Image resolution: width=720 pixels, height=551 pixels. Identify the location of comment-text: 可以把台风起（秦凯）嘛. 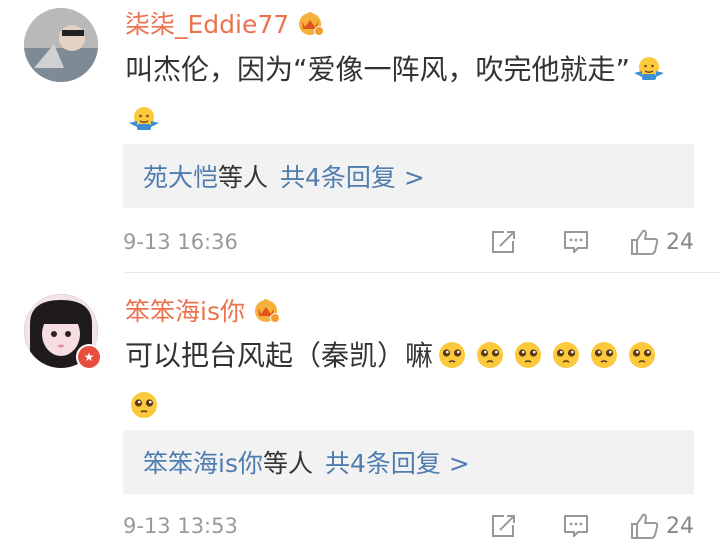
(405, 384).